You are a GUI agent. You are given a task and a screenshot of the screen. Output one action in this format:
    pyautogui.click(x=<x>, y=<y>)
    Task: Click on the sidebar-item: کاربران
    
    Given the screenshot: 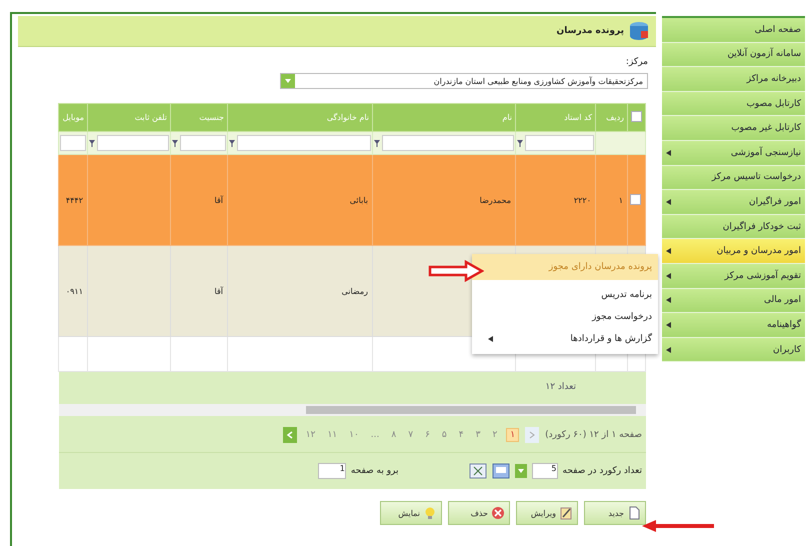 What is the action you would take?
    pyautogui.click(x=733, y=350)
    